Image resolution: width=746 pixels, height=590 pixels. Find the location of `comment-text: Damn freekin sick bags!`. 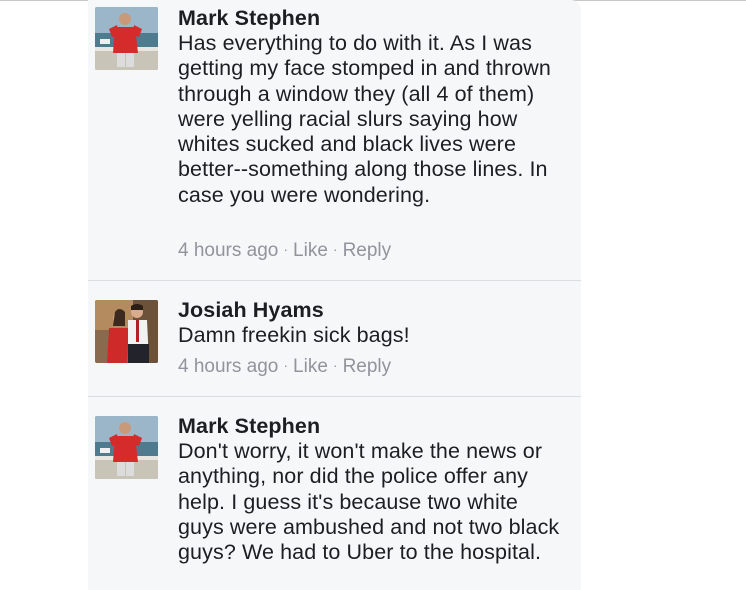

comment-text: Damn freekin sick bags! is located at coordinates (294, 335).